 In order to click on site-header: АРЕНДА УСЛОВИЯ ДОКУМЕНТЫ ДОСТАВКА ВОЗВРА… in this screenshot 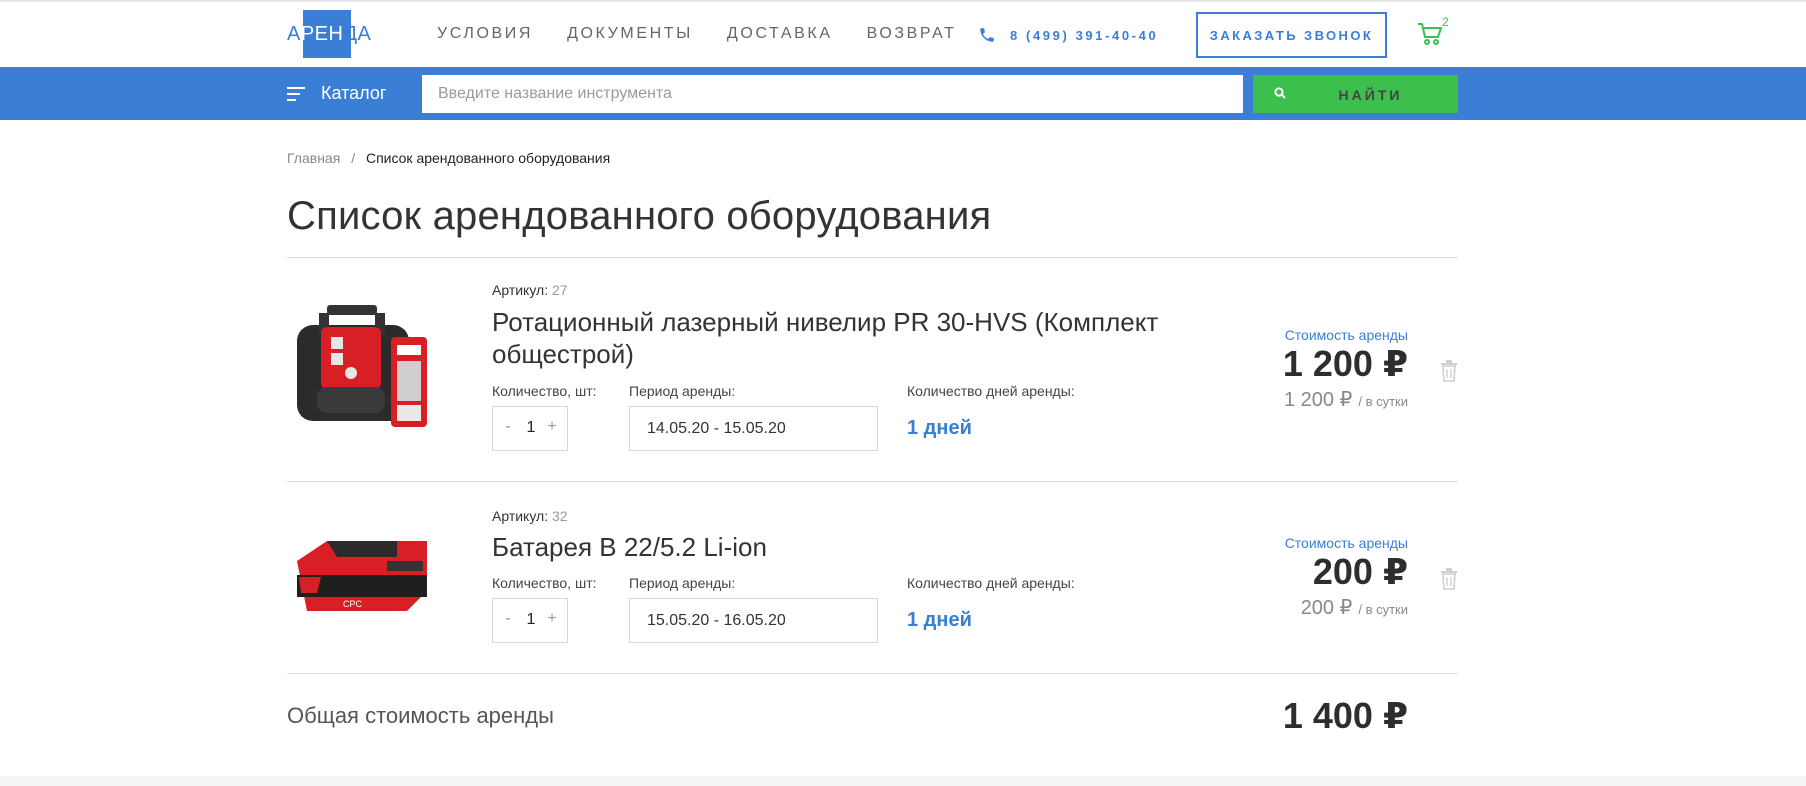, I will do `click(903, 34)`.